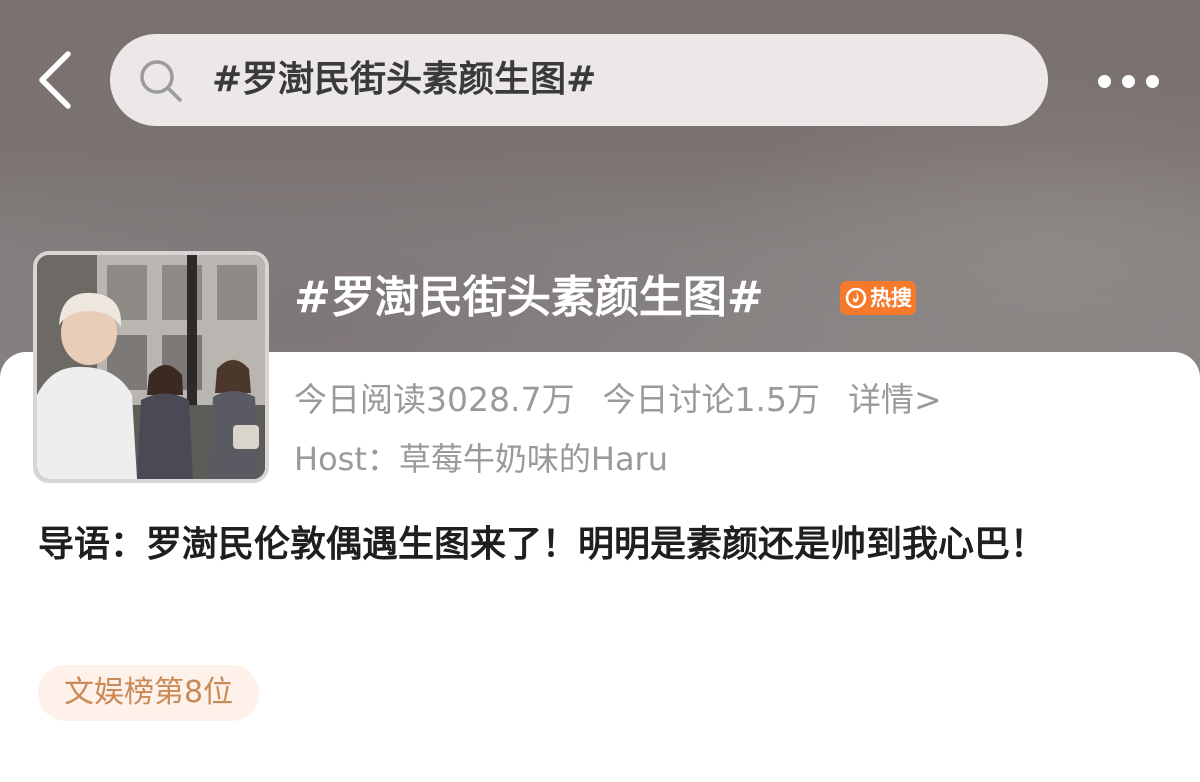 The width and height of the screenshot is (1200, 782). What do you see at coordinates (434, 399) in the screenshot?
I see `reads-count: 今日阅读3028.7万` at bounding box center [434, 399].